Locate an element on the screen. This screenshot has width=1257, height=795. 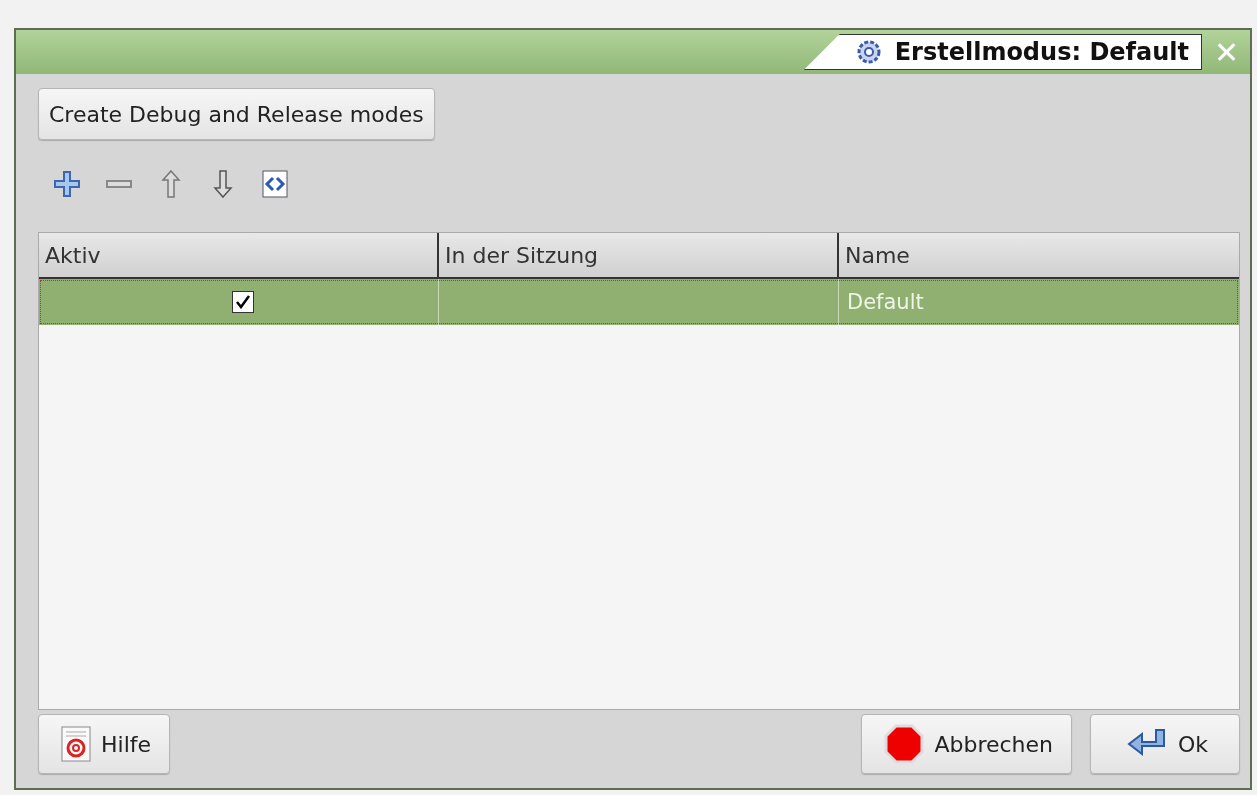
lifebuoy-icon is located at coordinates (76, 744).